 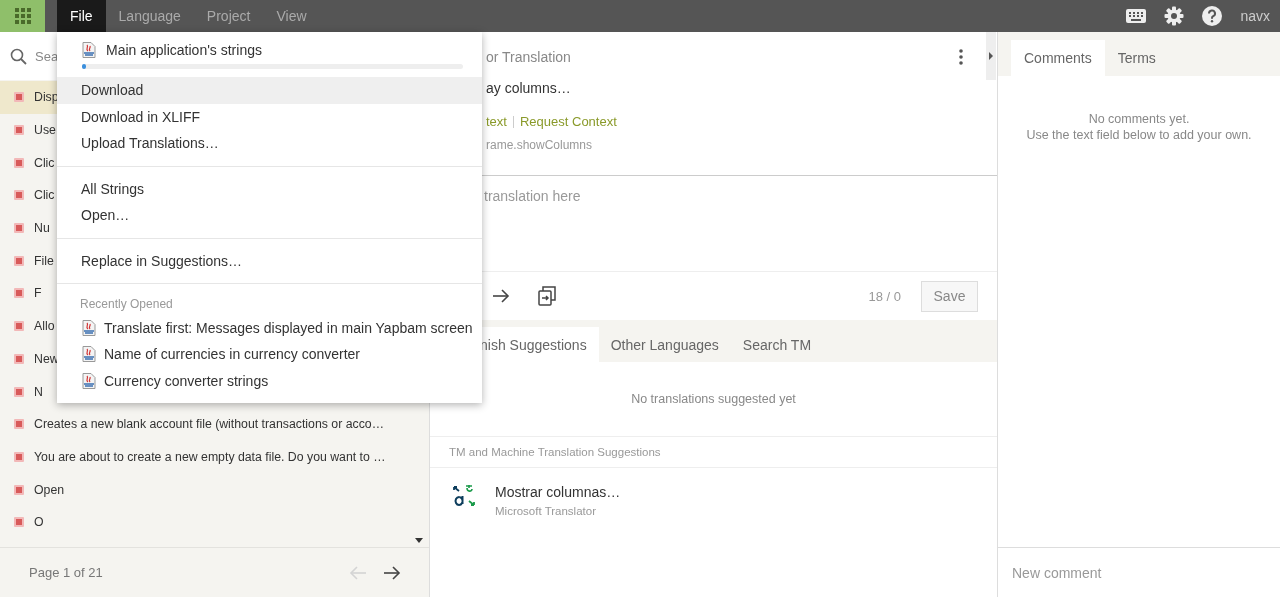 What do you see at coordinates (713, 452) in the screenshot?
I see `section-heading: TM and Machine Translation Suggestions` at bounding box center [713, 452].